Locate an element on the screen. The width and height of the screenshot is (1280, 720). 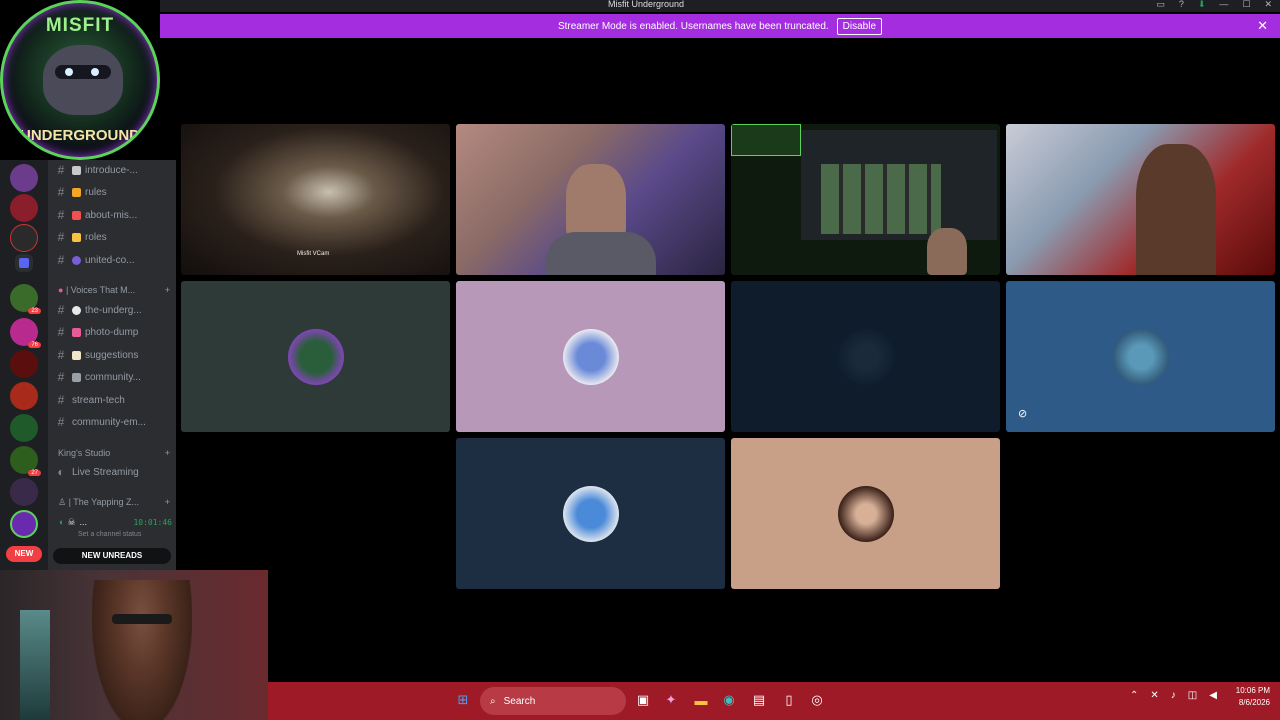
folder-icon is located at coordinates (24, 263).